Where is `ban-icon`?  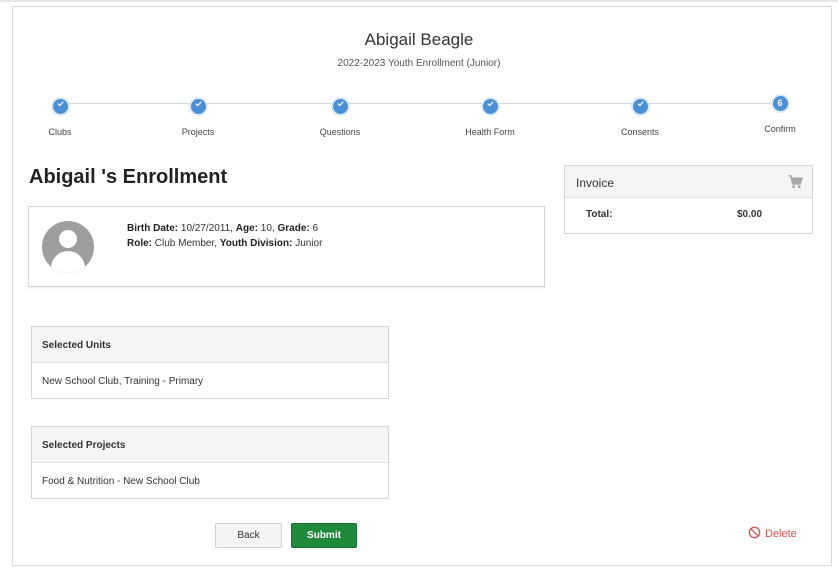
ban-icon is located at coordinates (754, 534).